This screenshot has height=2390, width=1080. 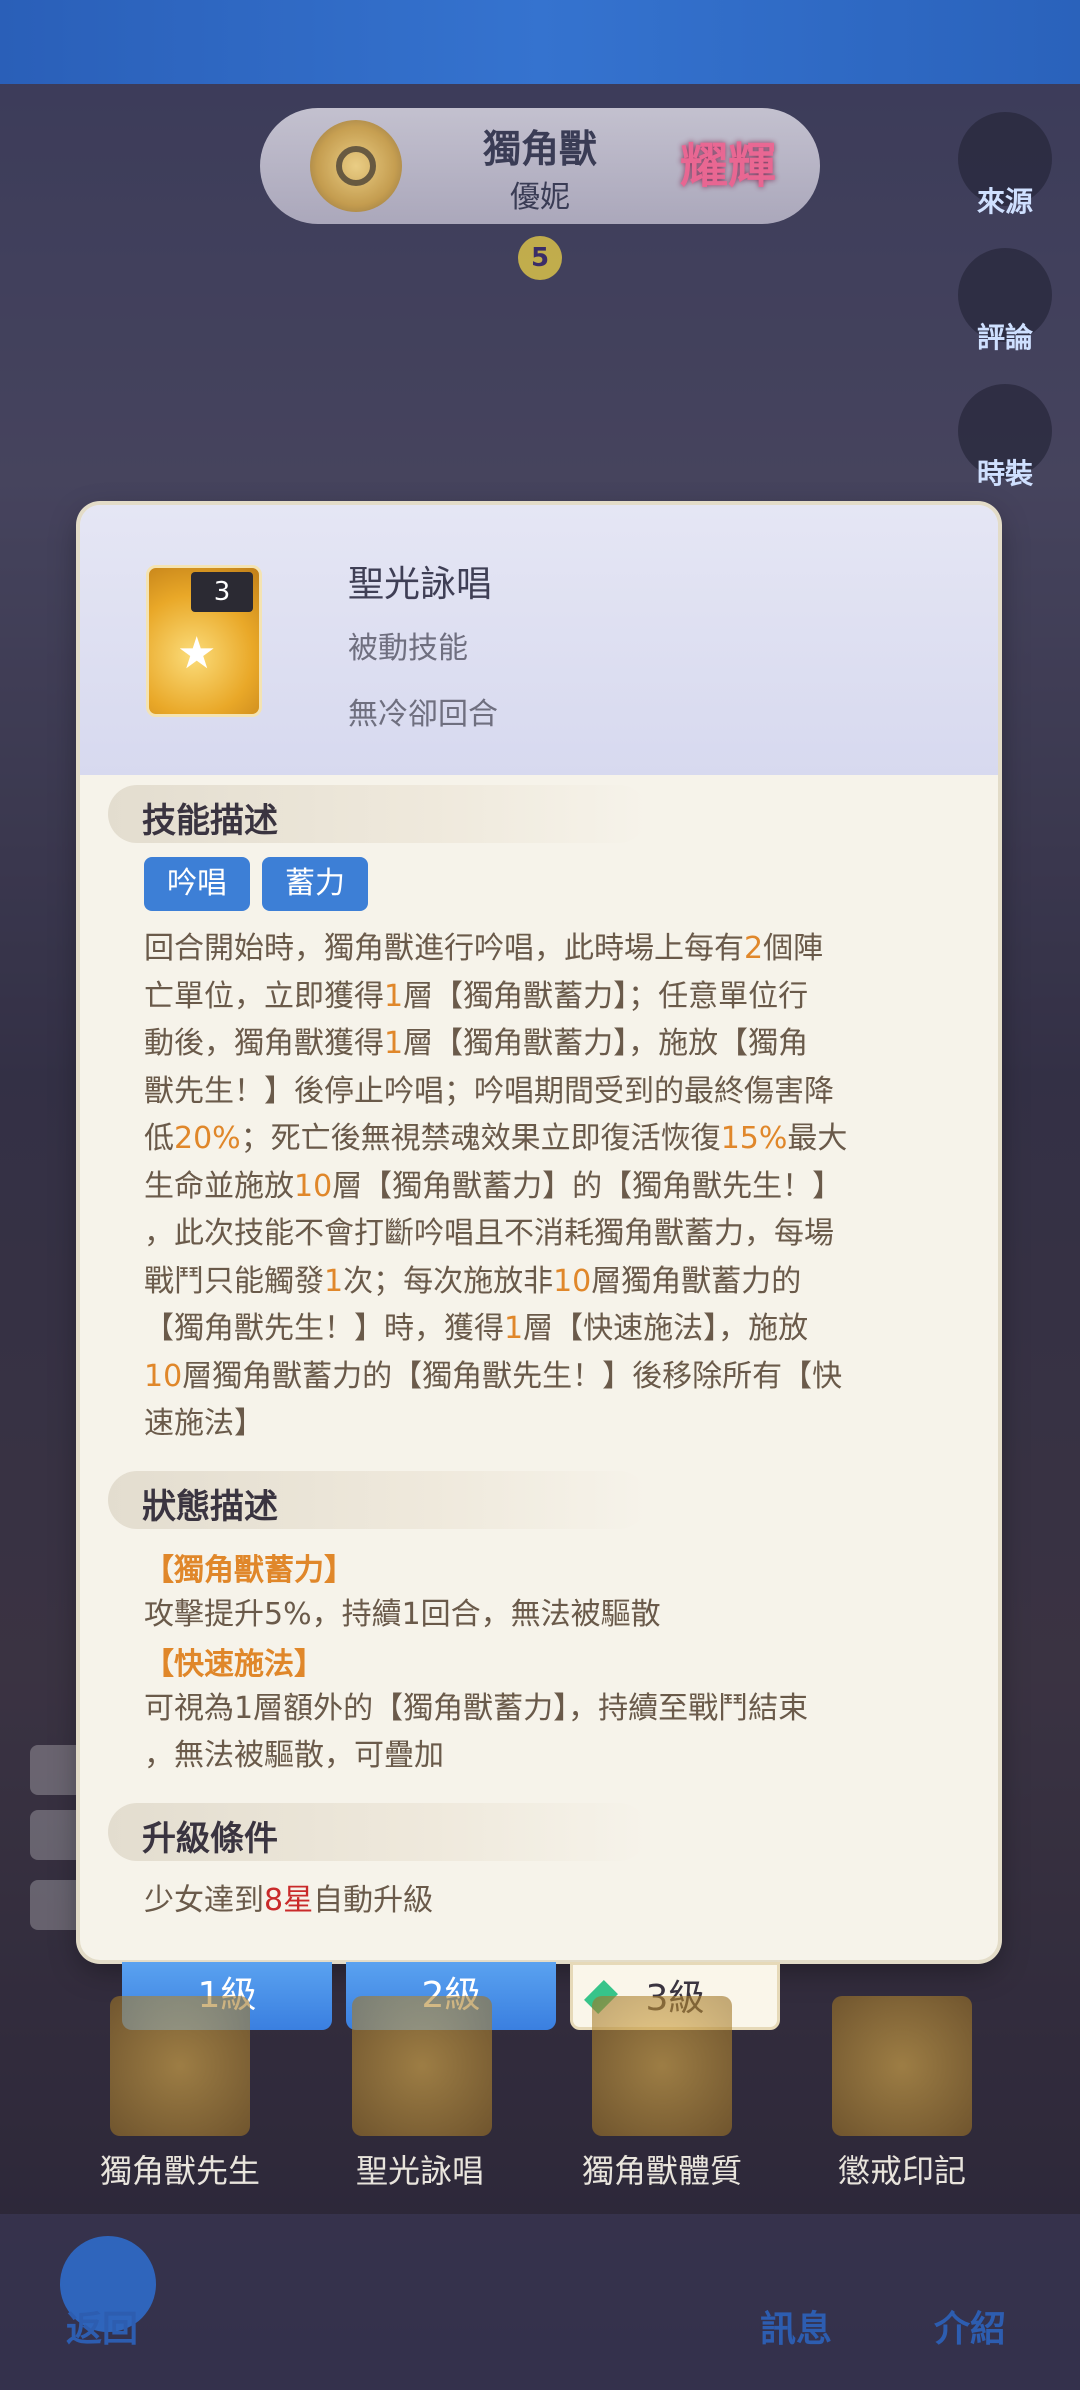 What do you see at coordinates (540, 42) in the screenshot?
I see `top-banner` at bounding box center [540, 42].